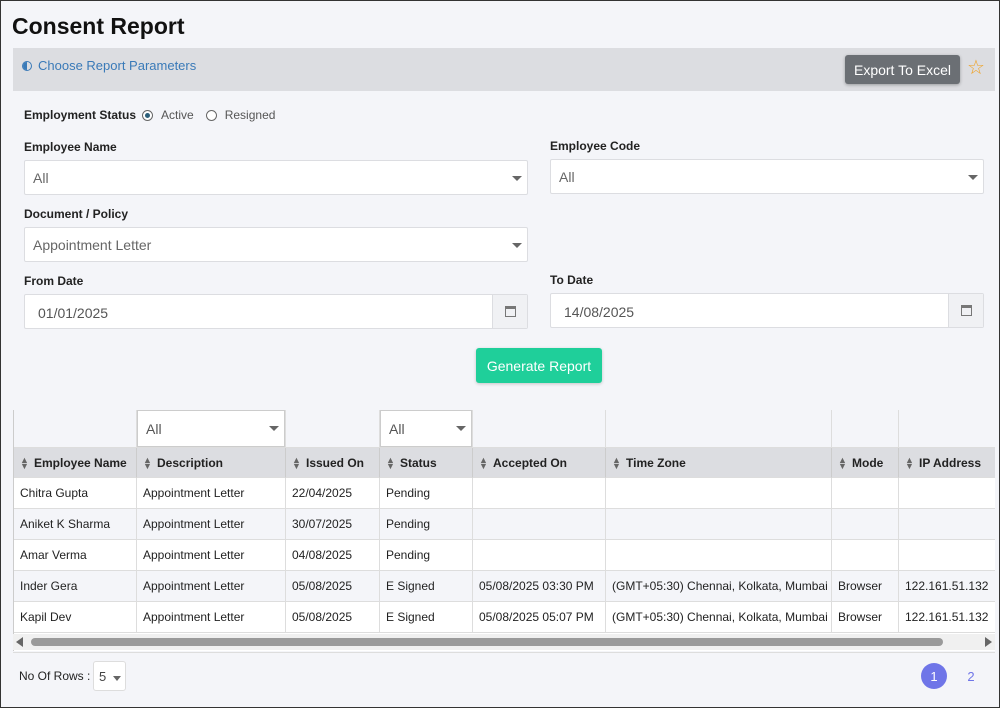  Describe the element at coordinates (276, 244) in the screenshot. I see `document-policy-select: Appointment Letter` at that location.